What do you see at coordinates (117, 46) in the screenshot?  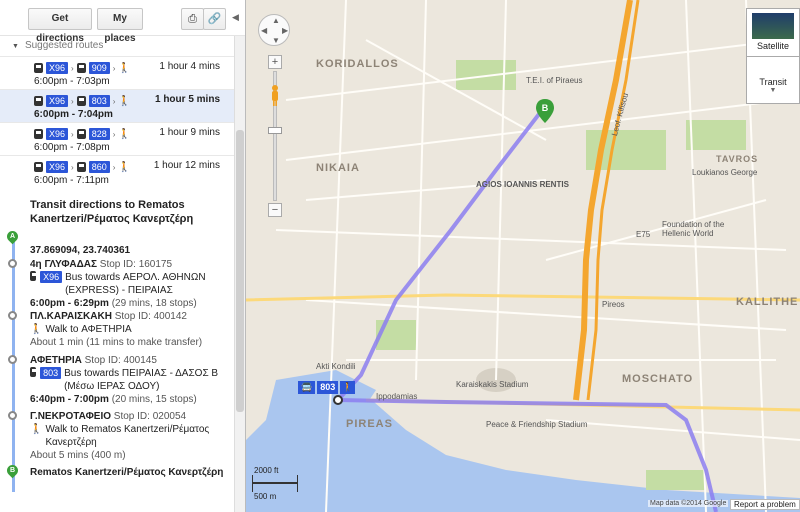 I see `suggested-routes-header: ▼ Suggested routes` at bounding box center [117, 46].